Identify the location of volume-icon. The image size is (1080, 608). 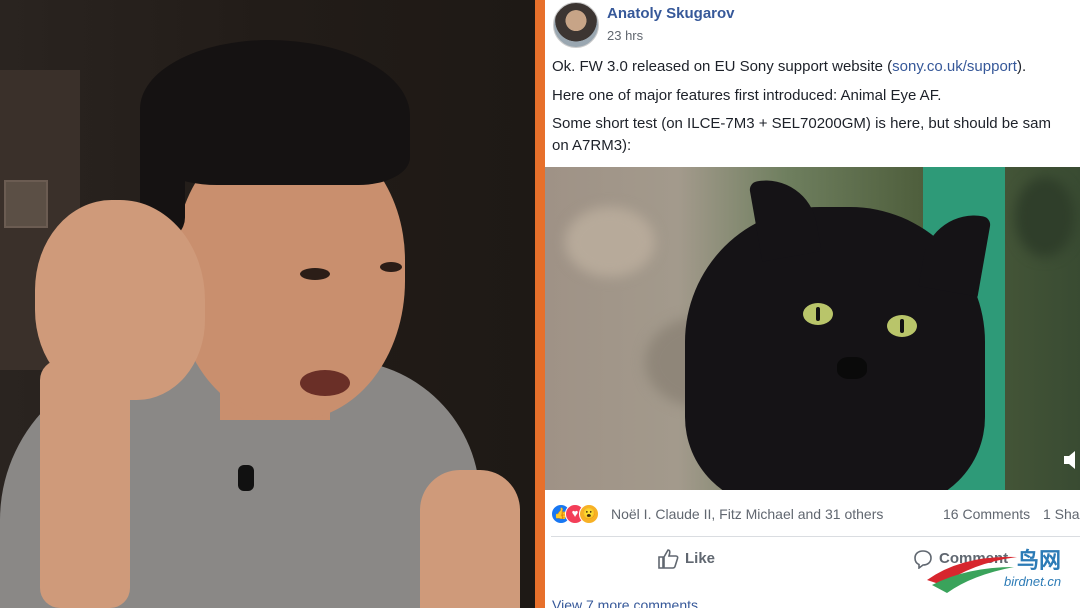
(1071, 460).